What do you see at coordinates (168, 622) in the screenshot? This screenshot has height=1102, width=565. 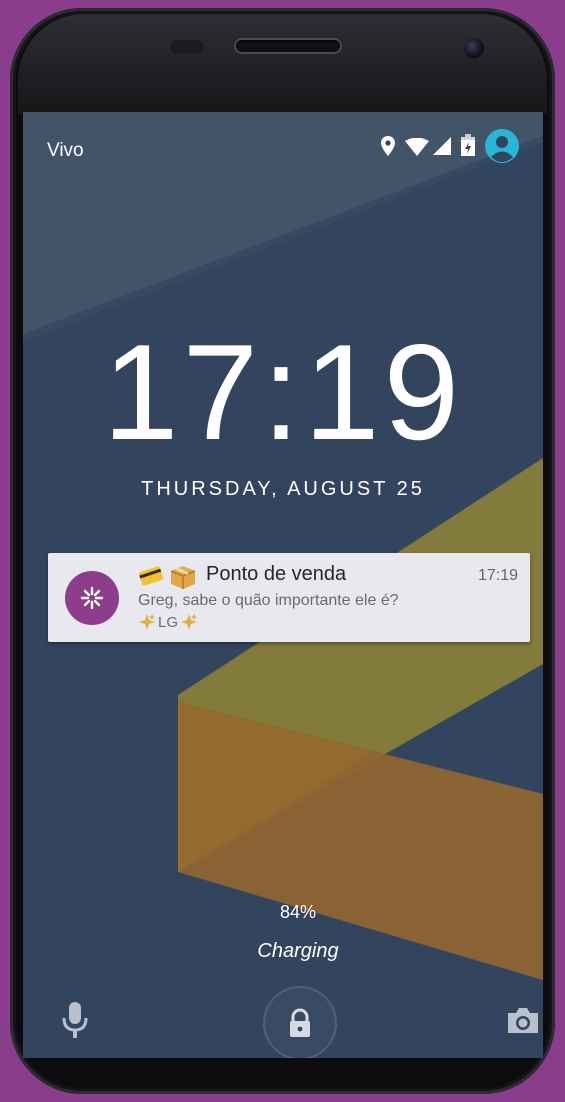 I see `signature-text: LG` at bounding box center [168, 622].